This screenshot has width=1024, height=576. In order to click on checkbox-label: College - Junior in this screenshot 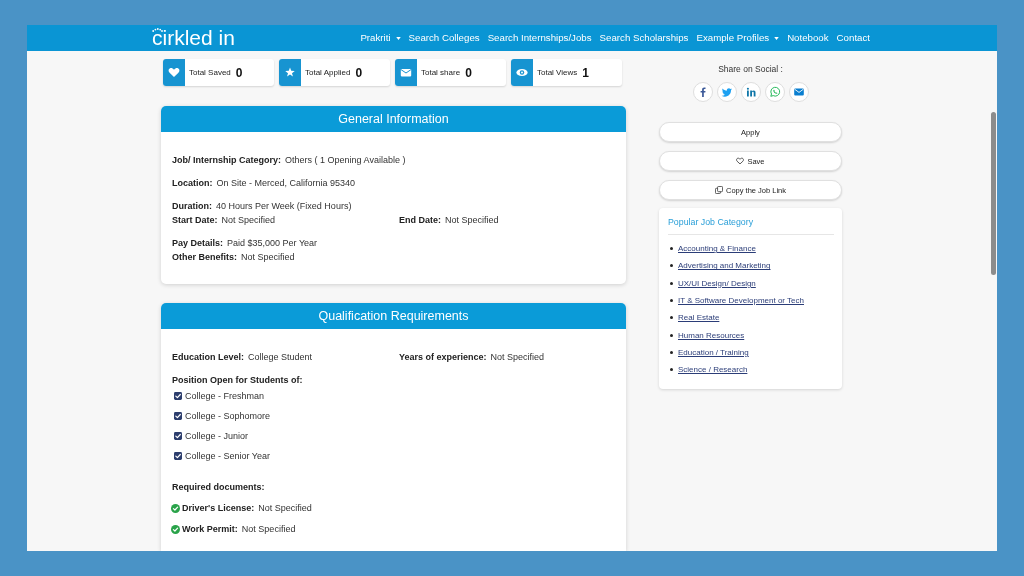, I will do `click(217, 436)`.